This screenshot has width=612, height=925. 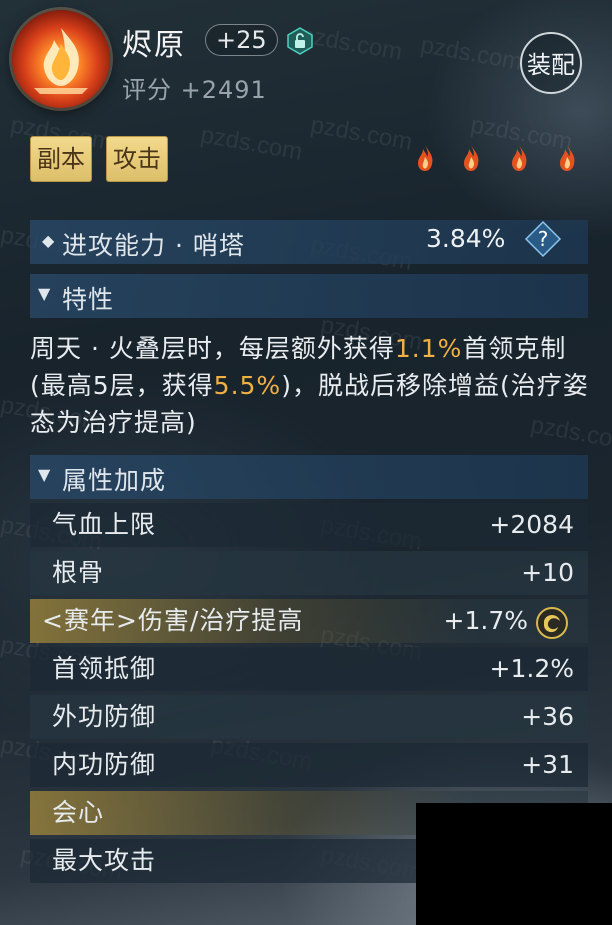 I want to click on attributes-section-title: 属性加成, so click(x=114, y=480).